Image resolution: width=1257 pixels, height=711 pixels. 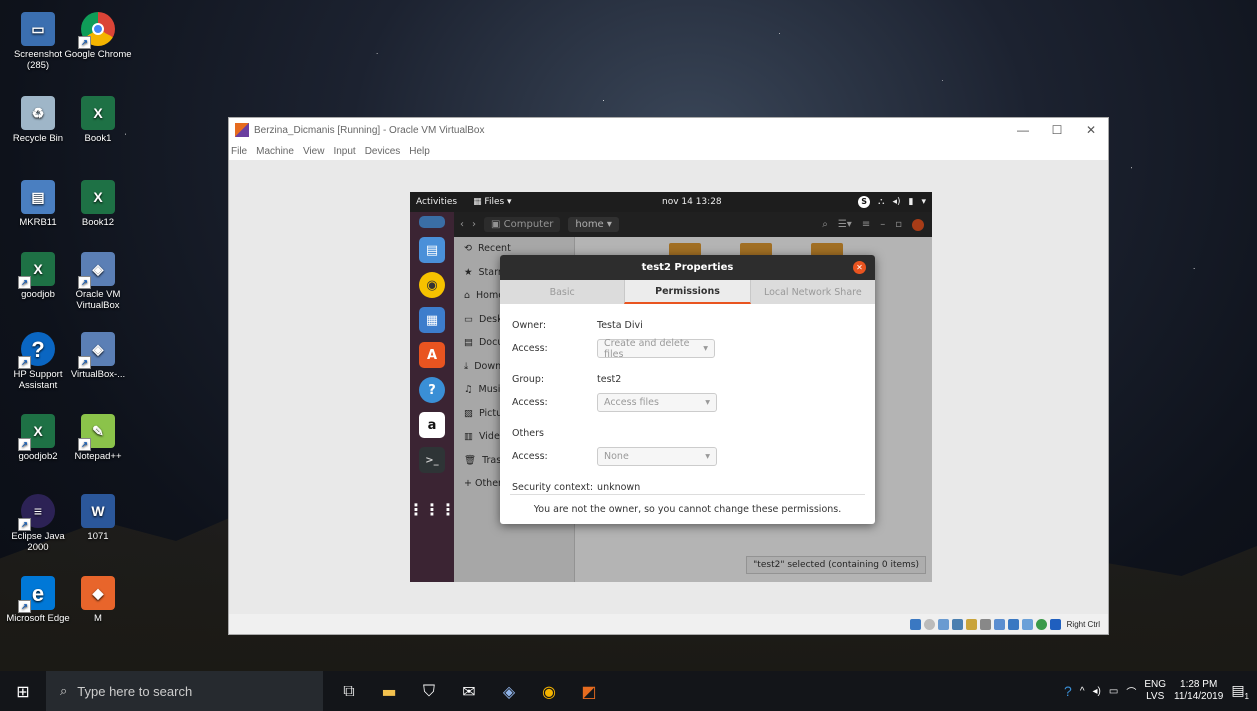 I want to click on shared-folder-icon, so click(x=985, y=624).